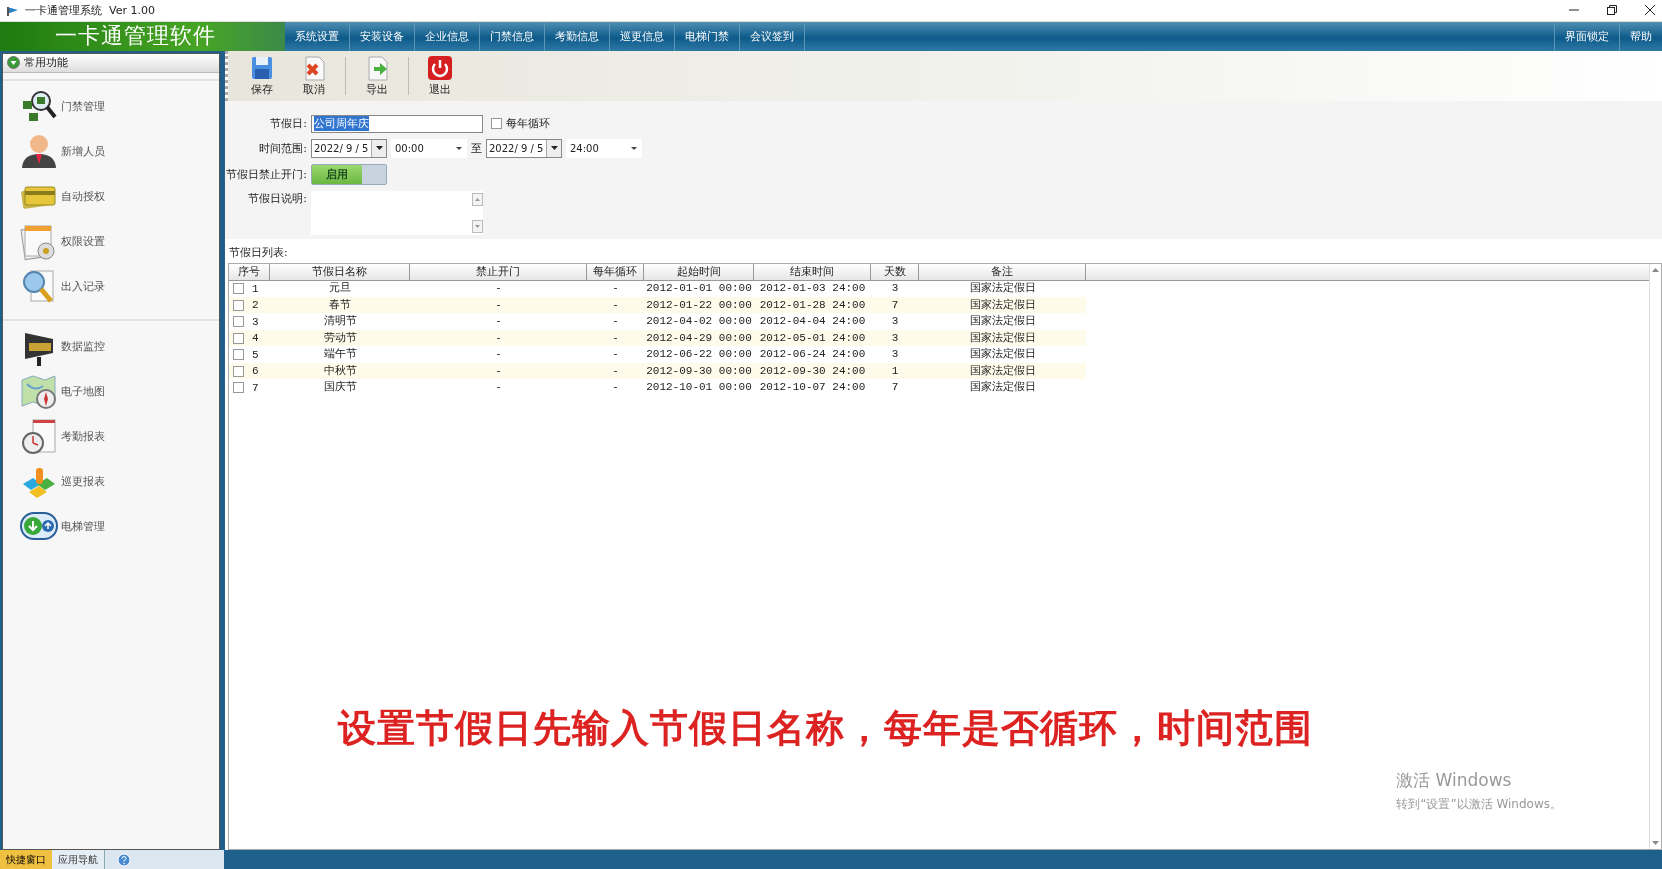 This screenshot has width=1662, height=869. I want to click on column-header: 起始时间, so click(699, 272).